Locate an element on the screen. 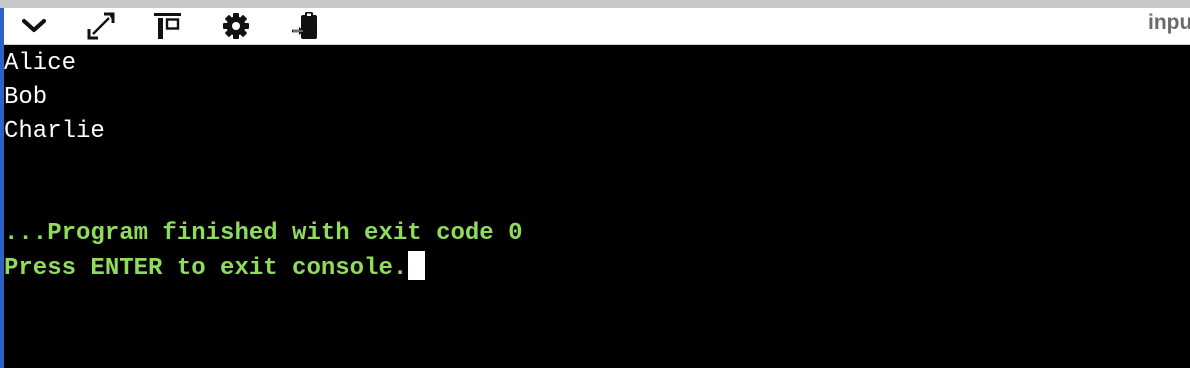 The width and height of the screenshot is (1190, 368). settings-button is located at coordinates (236, 26).